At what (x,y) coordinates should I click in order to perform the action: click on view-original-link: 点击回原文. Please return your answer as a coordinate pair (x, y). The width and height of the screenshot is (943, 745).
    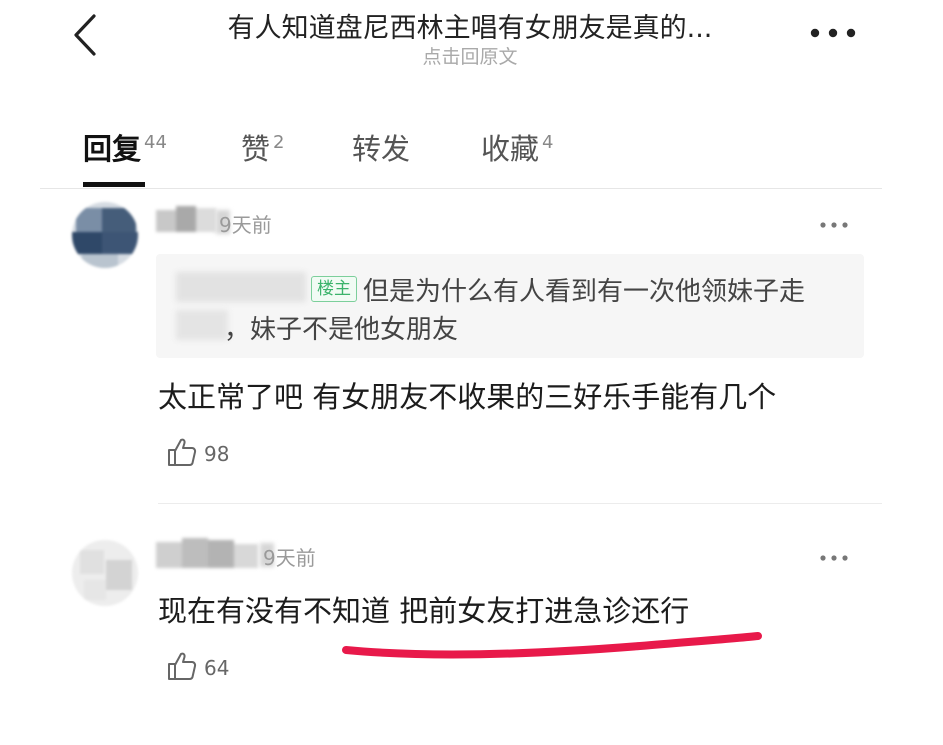
    Looking at the image, I should click on (470, 55).